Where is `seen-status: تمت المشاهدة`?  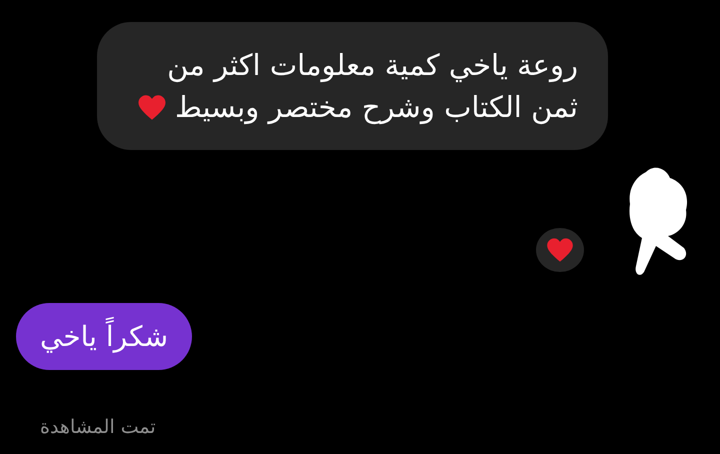 seen-status: تمت المشاهدة is located at coordinates (98, 427).